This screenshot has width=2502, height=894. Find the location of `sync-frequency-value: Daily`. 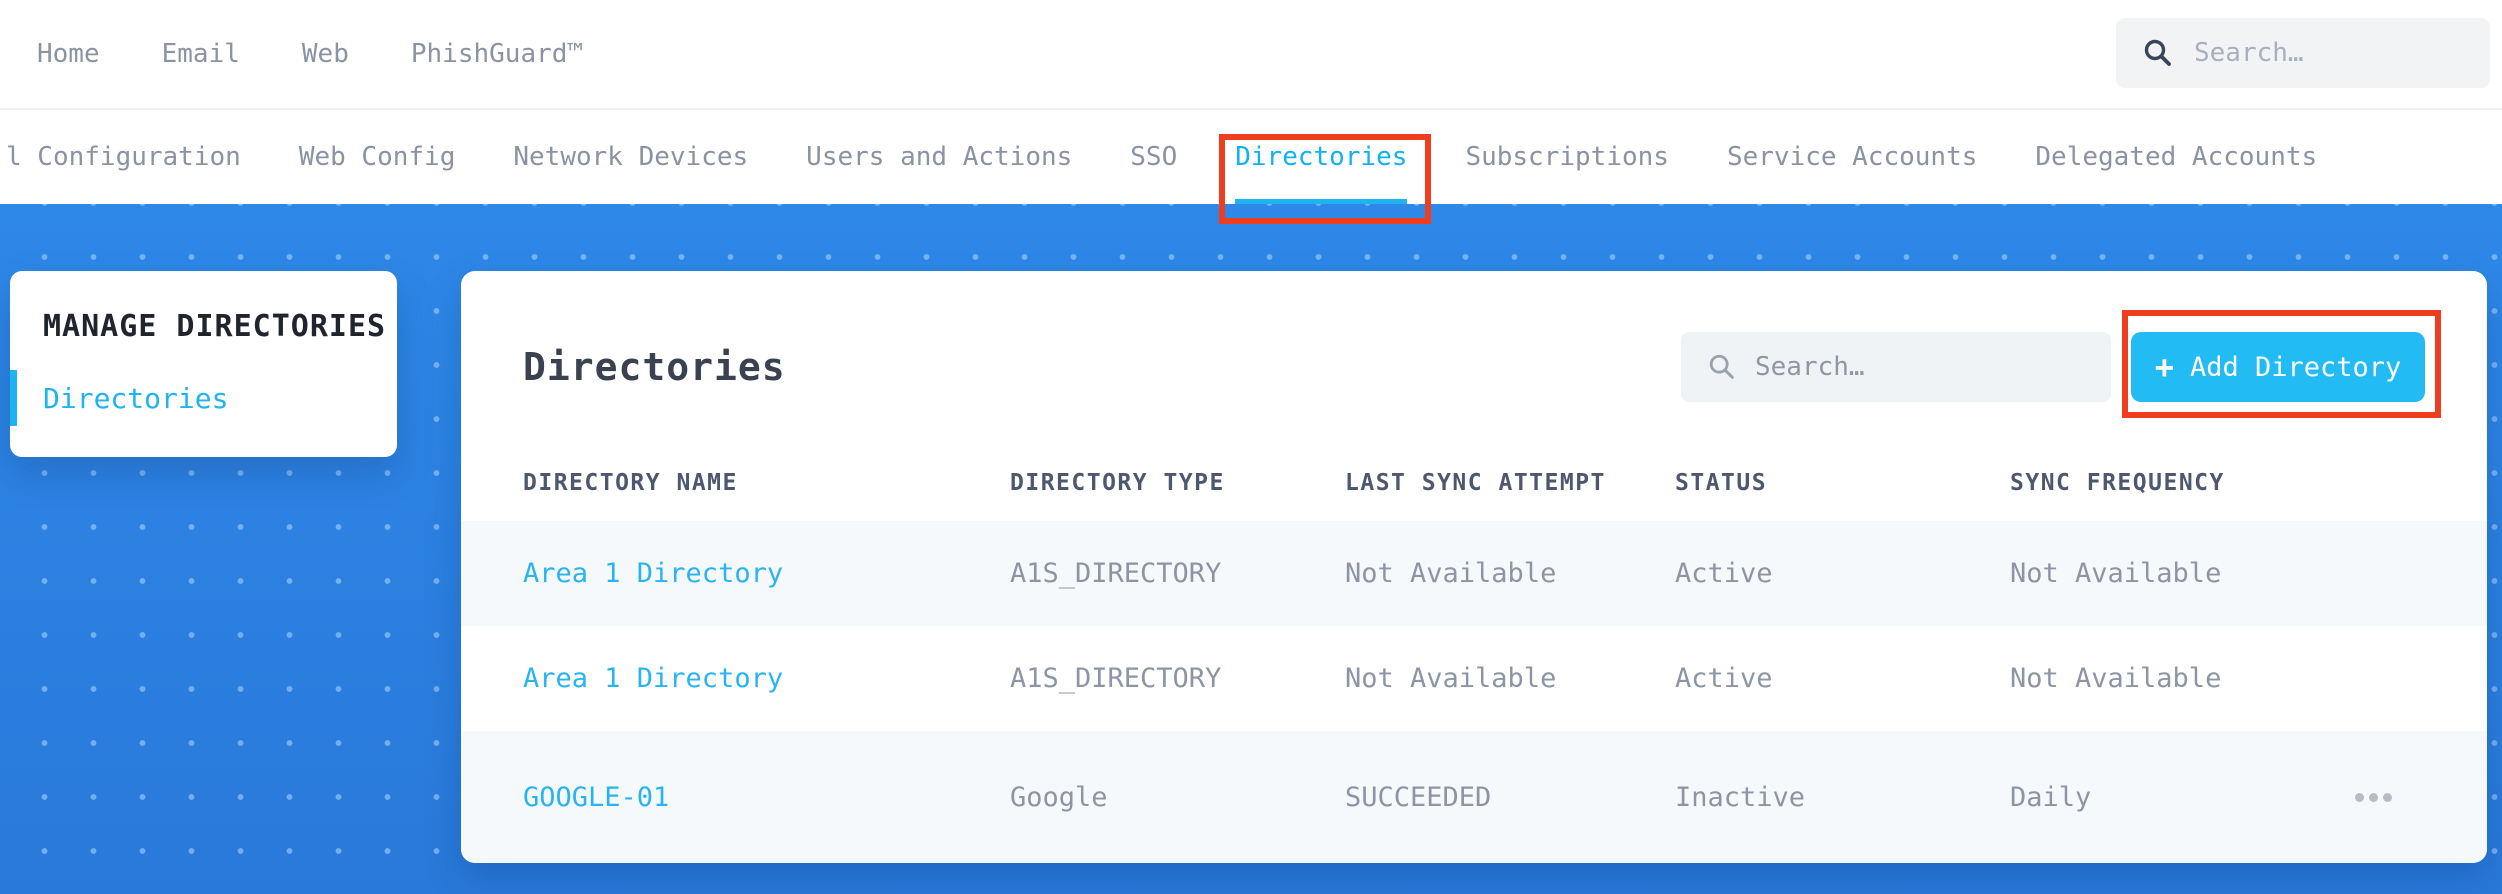

sync-frequency-value: Daily is located at coordinates (2051, 797).